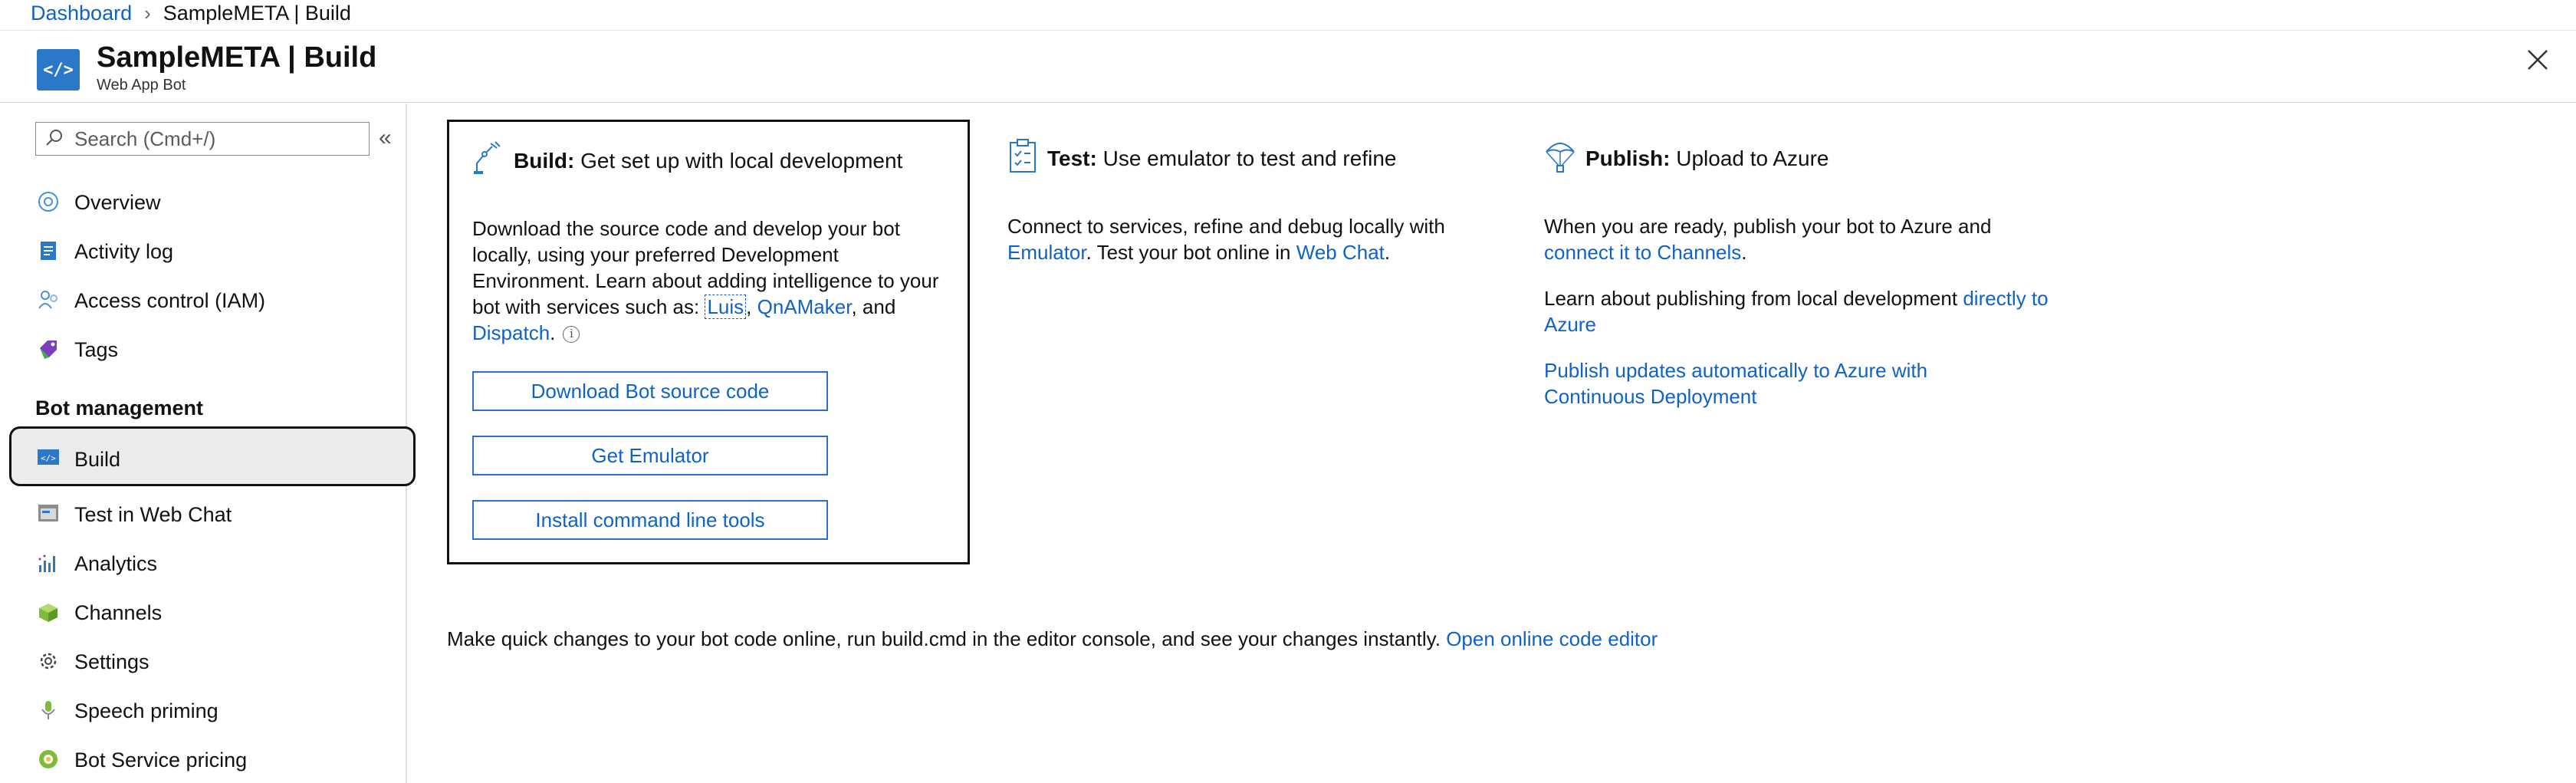  What do you see at coordinates (1552, 638) in the screenshot?
I see `open-online-code-editor-link: Open online code editor` at bounding box center [1552, 638].